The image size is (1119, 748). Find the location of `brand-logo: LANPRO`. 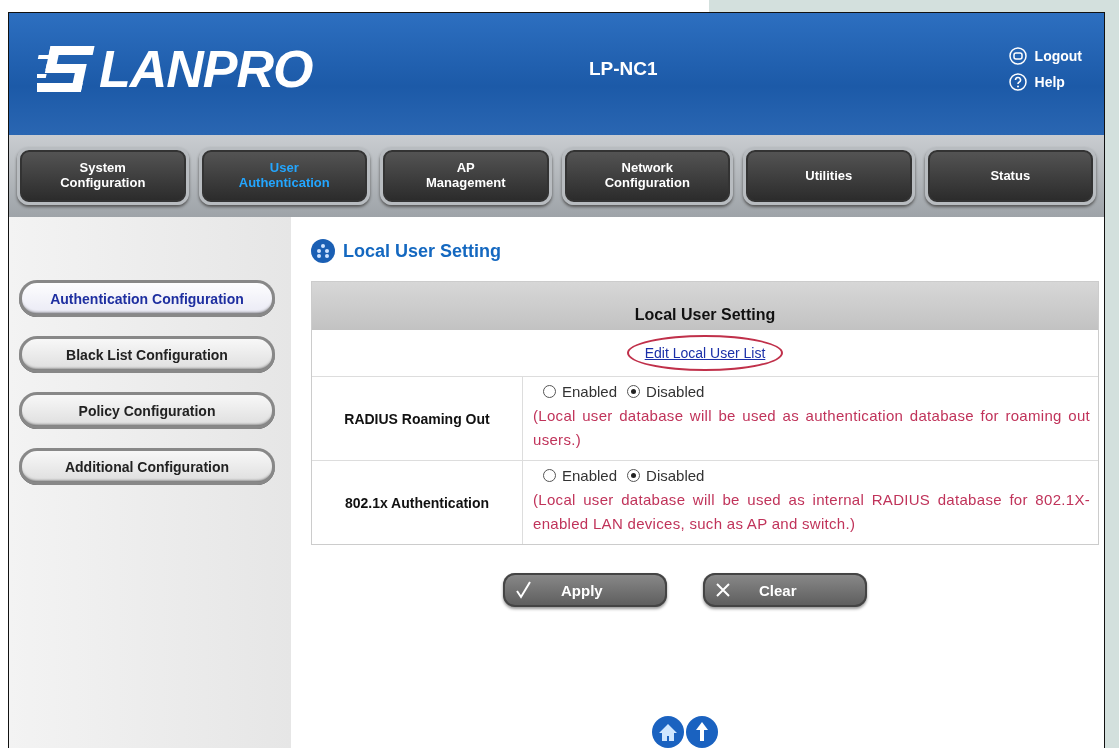

brand-logo: LANPRO is located at coordinates (206, 69).